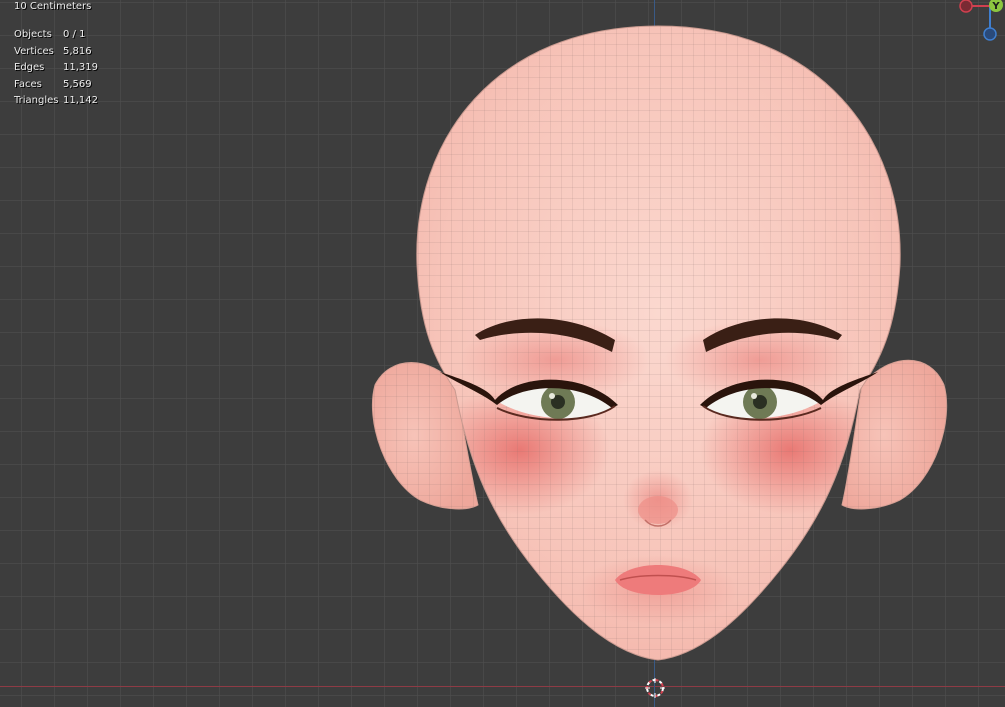 This screenshot has height=707, width=1005. What do you see at coordinates (80, 100) in the screenshot?
I see `stat-value: 11,142` at bounding box center [80, 100].